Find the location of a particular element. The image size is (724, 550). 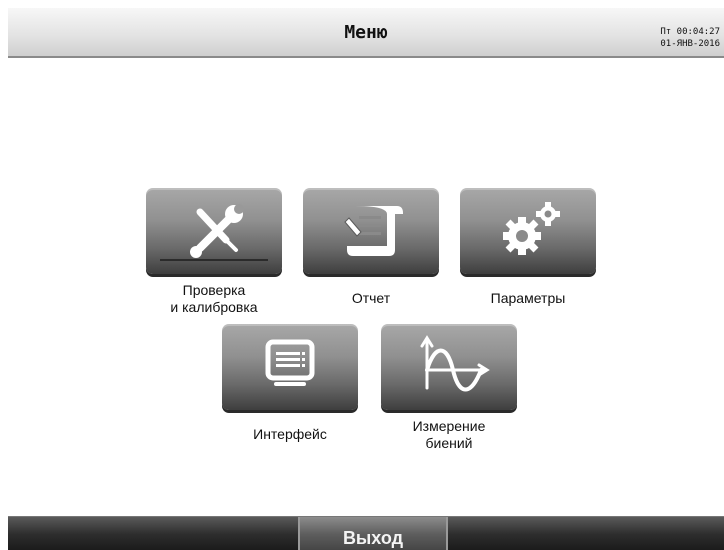

toolbar-divider is located at coordinates (447, 533).